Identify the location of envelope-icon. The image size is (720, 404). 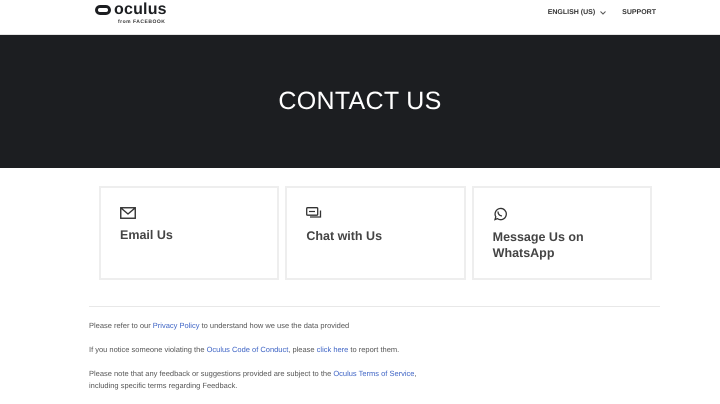
(128, 213).